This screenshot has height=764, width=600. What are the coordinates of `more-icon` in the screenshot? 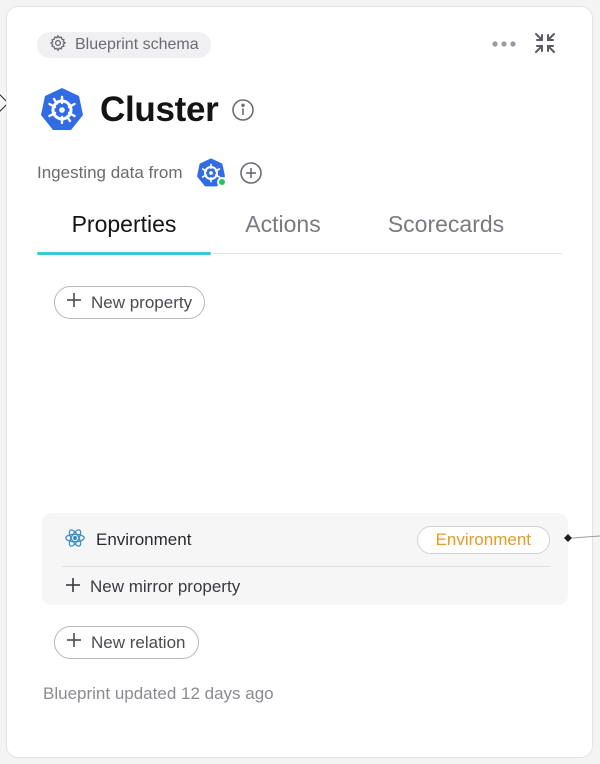 It's located at (504, 44).